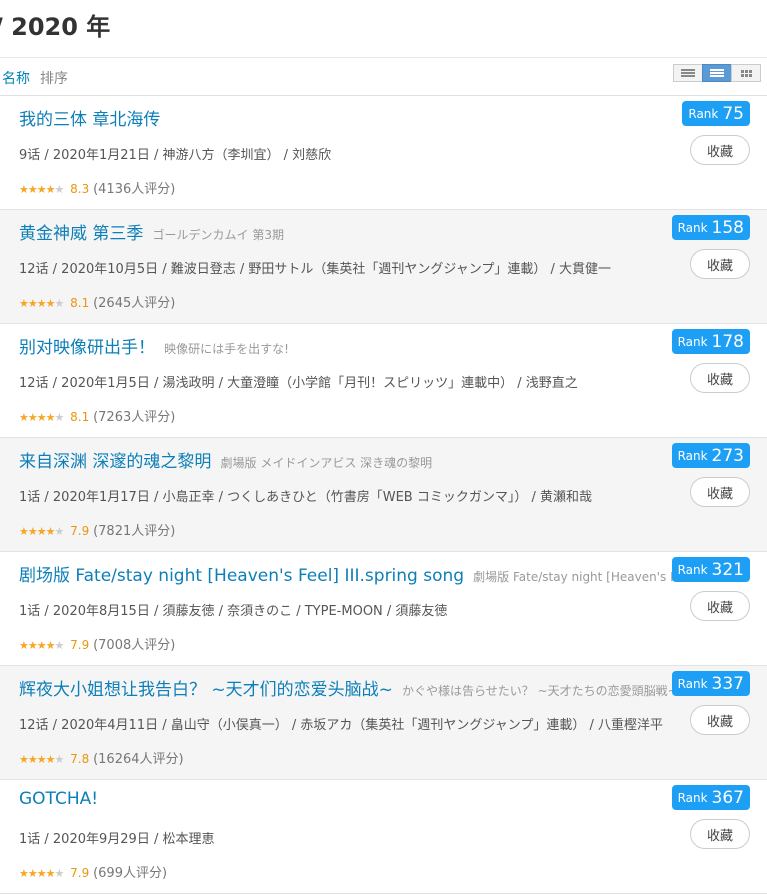 Image resolution: width=767 pixels, height=894 pixels. I want to click on item-rating: ★★★★★ 7.9 (699人评分), so click(93, 871).